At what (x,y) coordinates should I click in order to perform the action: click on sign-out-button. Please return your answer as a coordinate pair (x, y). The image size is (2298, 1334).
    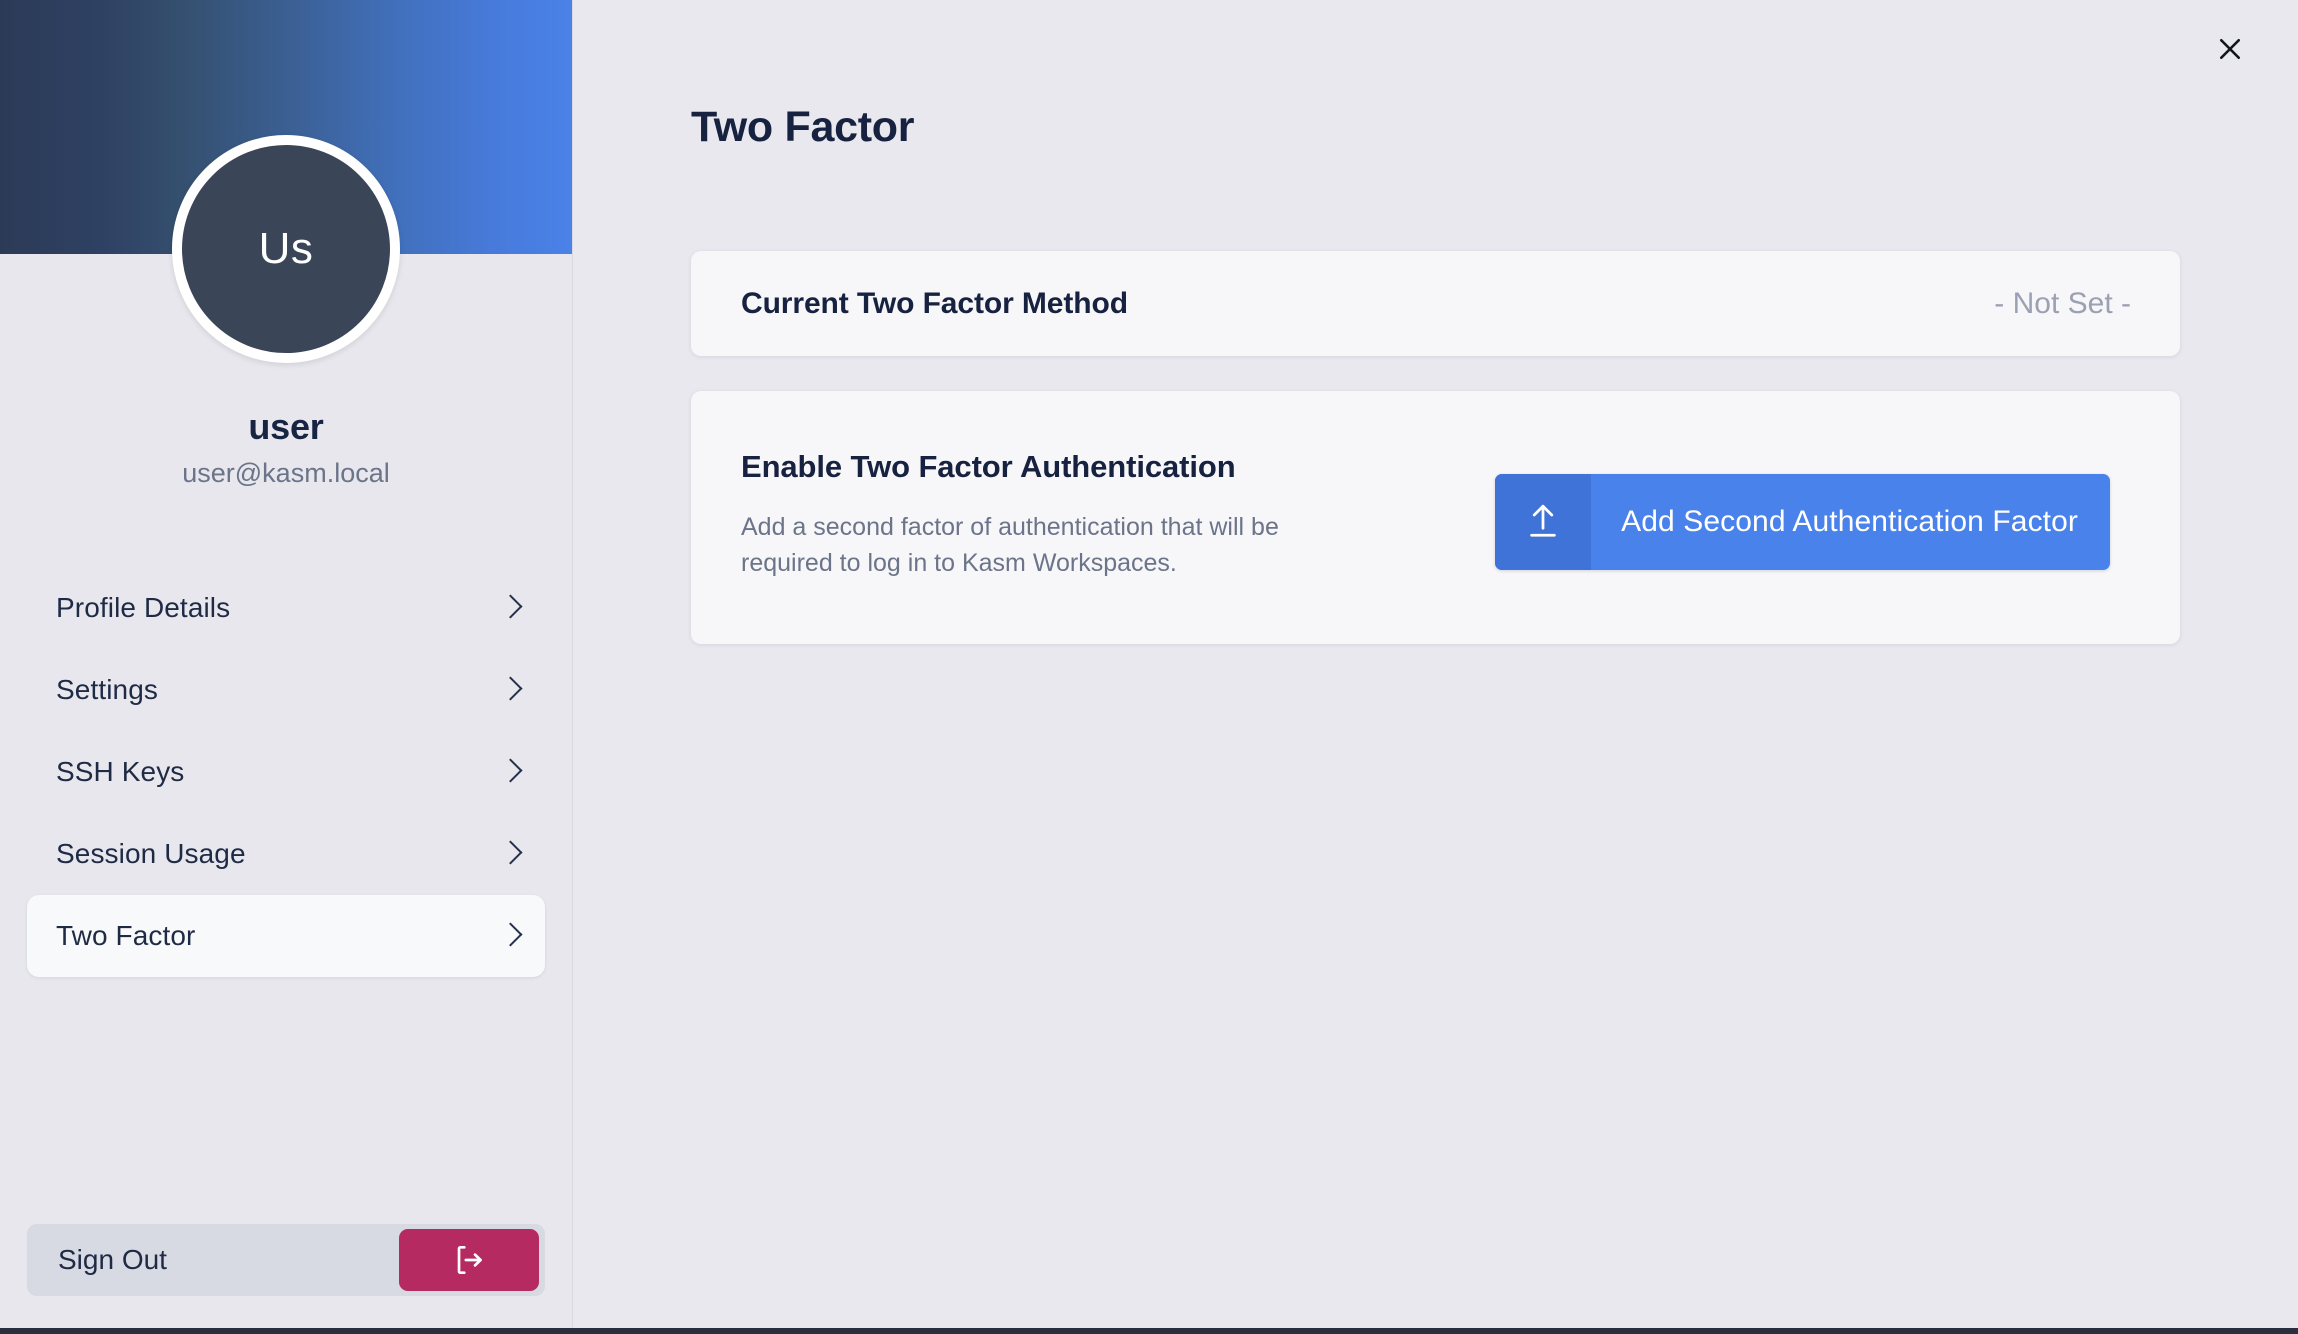
    Looking at the image, I should click on (469, 1260).